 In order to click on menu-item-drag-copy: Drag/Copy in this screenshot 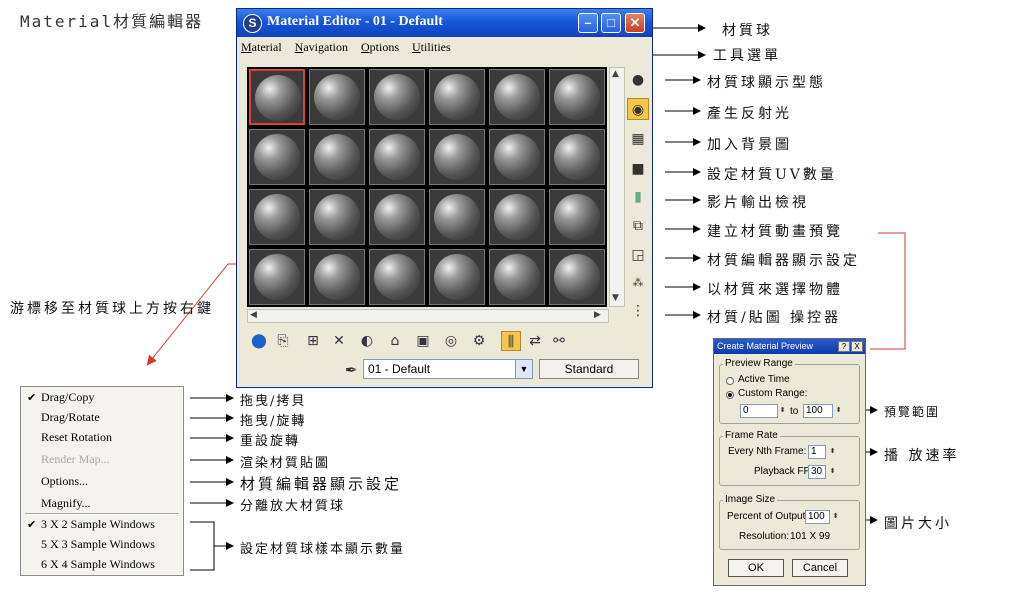, I will do `click(67, 397)`.